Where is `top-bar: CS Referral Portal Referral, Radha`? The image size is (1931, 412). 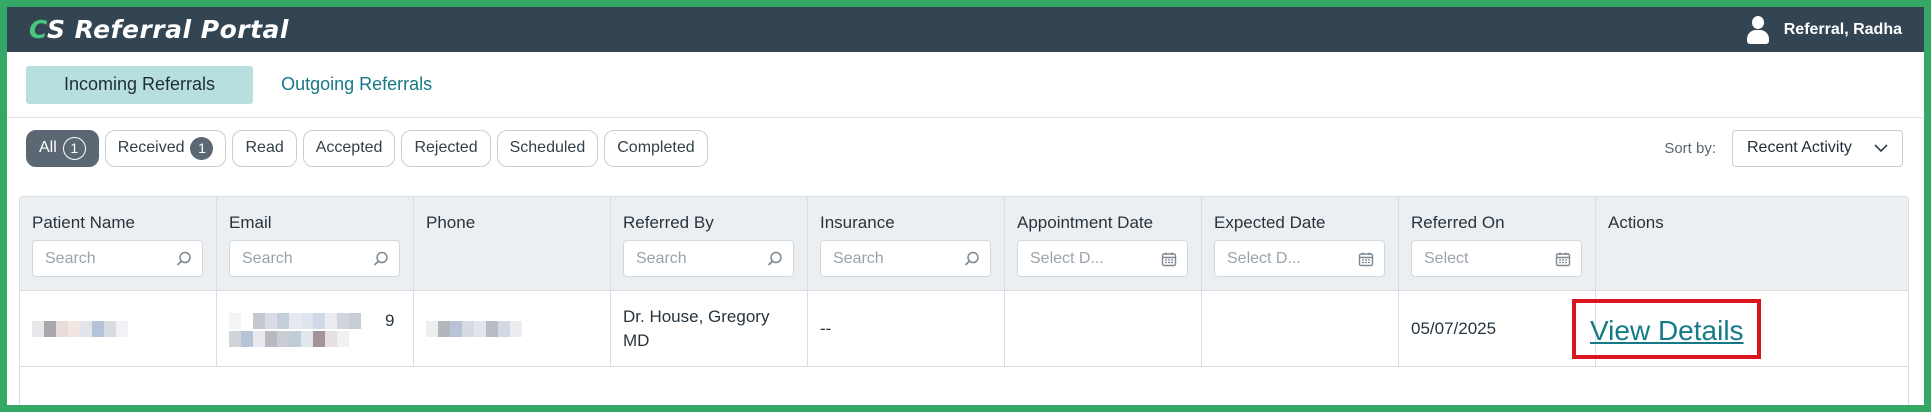 top-bar: CS Referral Portal Referral, Radha is located at coordinates (965, 29).